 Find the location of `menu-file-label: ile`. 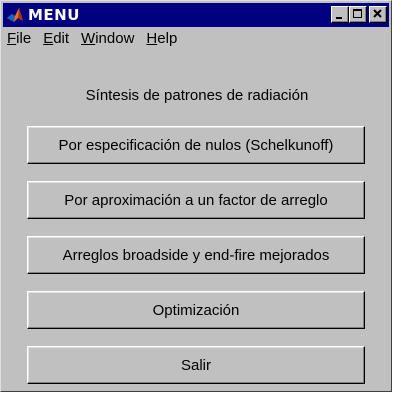

menu-file-label: ile is located at coordinates (24, 38).